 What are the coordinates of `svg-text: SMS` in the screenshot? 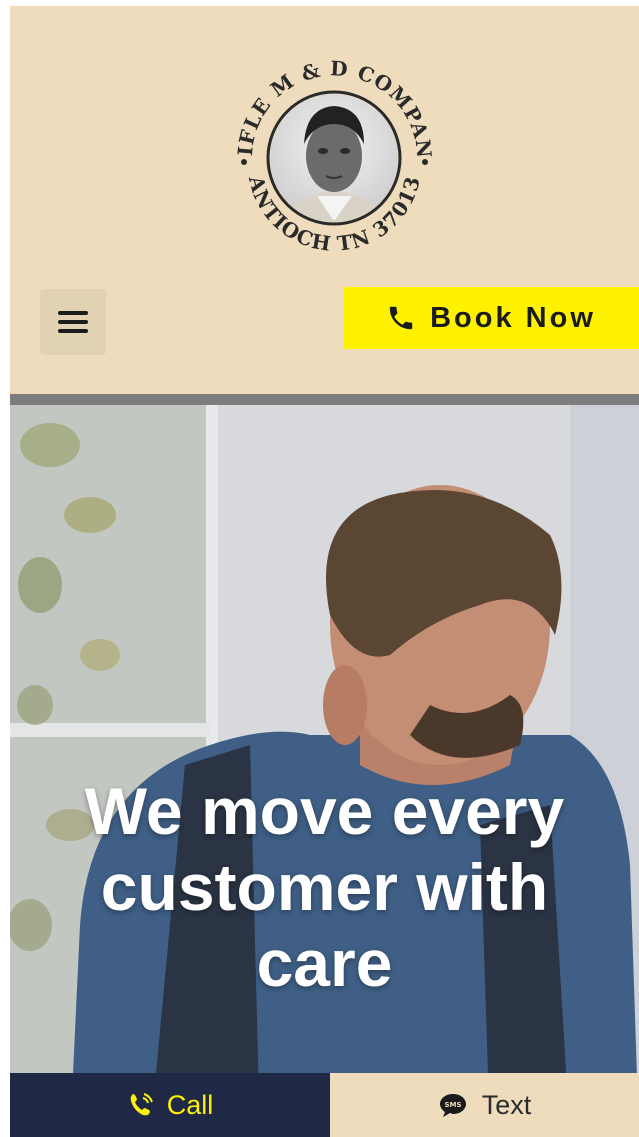 It's located at (452, 1105).